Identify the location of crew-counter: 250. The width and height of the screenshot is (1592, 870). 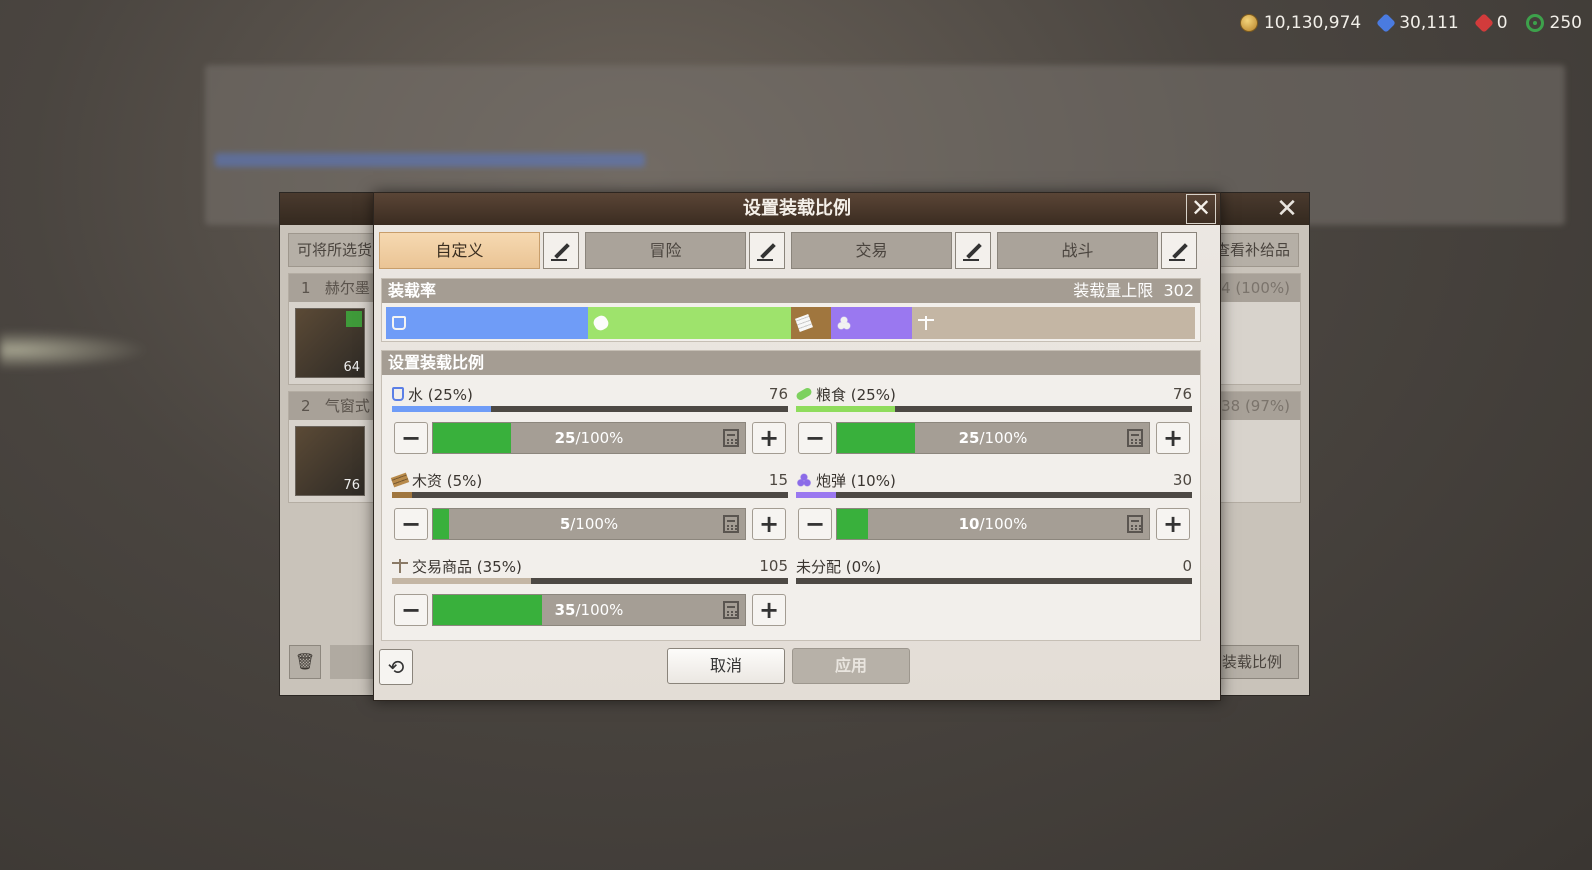
(1553, 23).